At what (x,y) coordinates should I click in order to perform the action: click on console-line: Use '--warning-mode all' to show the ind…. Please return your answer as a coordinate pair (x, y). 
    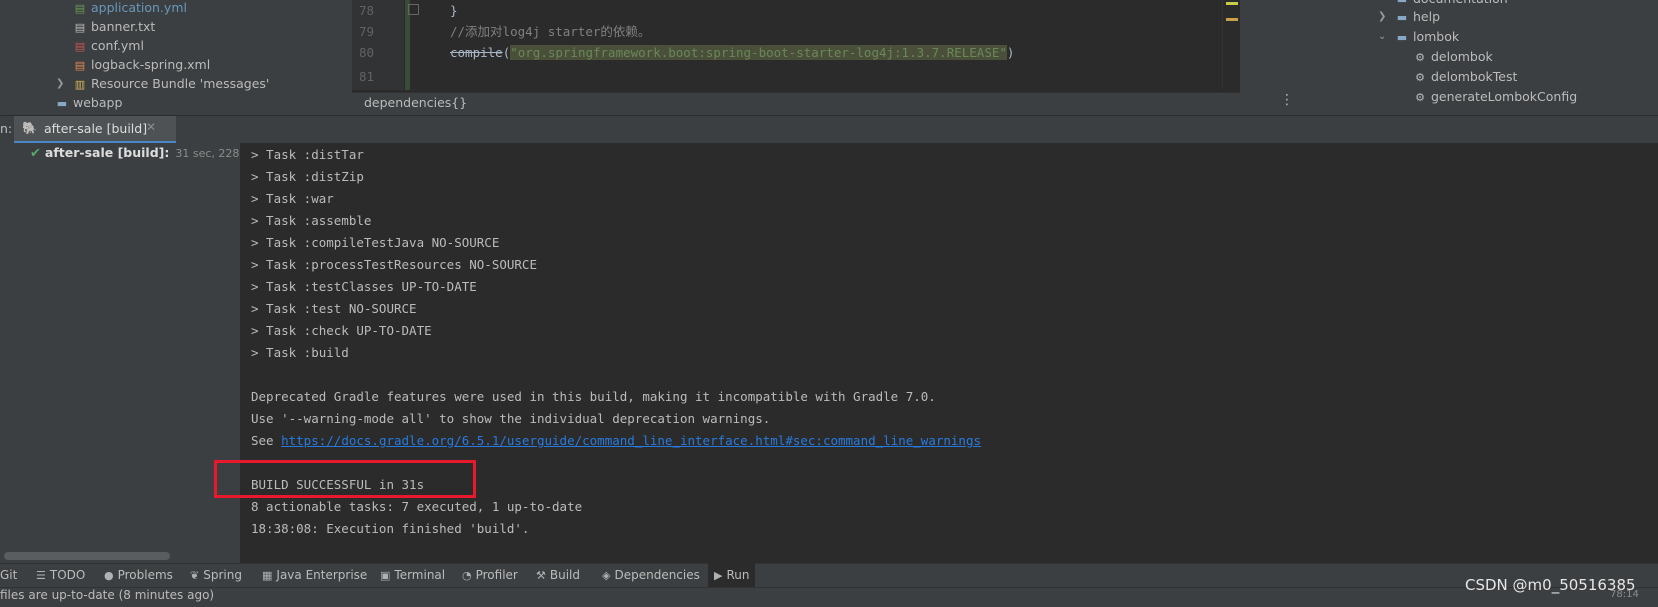
    Looking at the image, I should click on (511, 418).